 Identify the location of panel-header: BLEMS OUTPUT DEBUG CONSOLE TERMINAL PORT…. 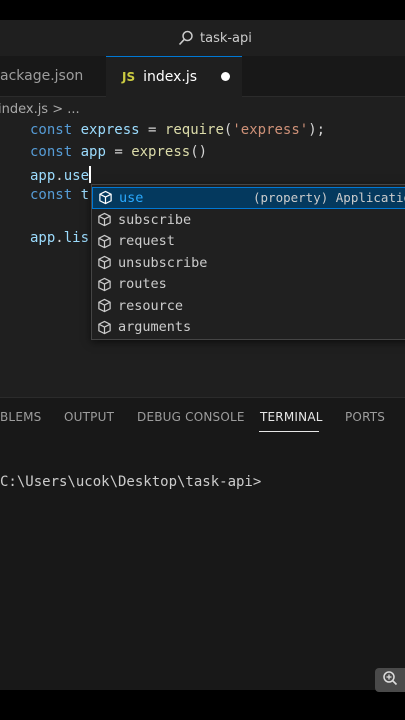
(202, 417).